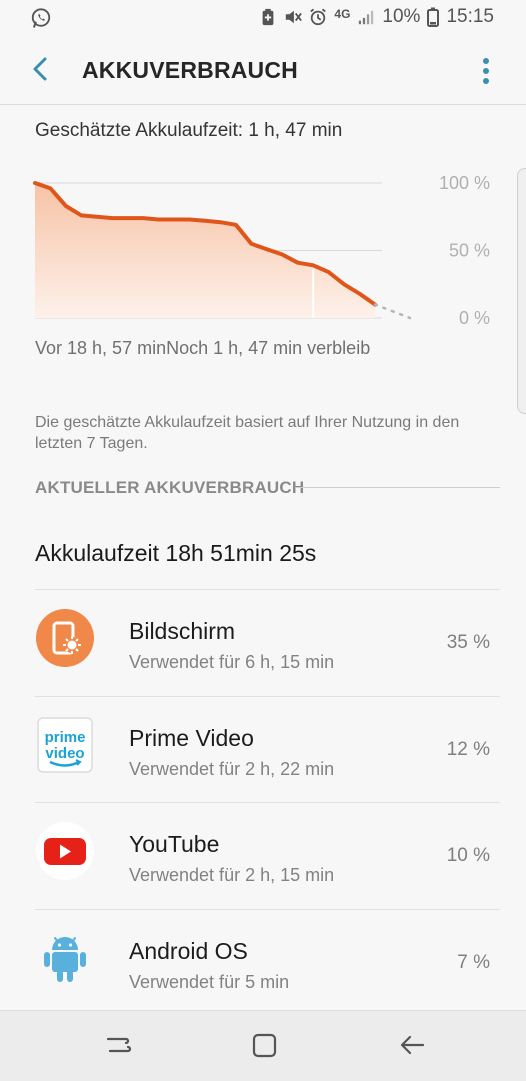 The image size is (526, 1081). I want to click on app-usage-percent: 7 %, so click(473, 962).